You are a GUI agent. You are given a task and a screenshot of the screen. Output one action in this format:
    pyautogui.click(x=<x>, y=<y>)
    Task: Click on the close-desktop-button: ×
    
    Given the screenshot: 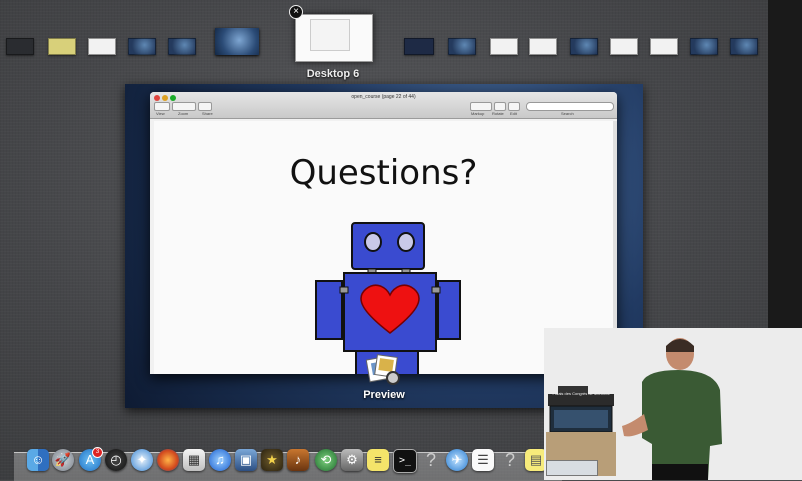 What is the action you would take?
    pyautogui.click(x=296, y=12)
    